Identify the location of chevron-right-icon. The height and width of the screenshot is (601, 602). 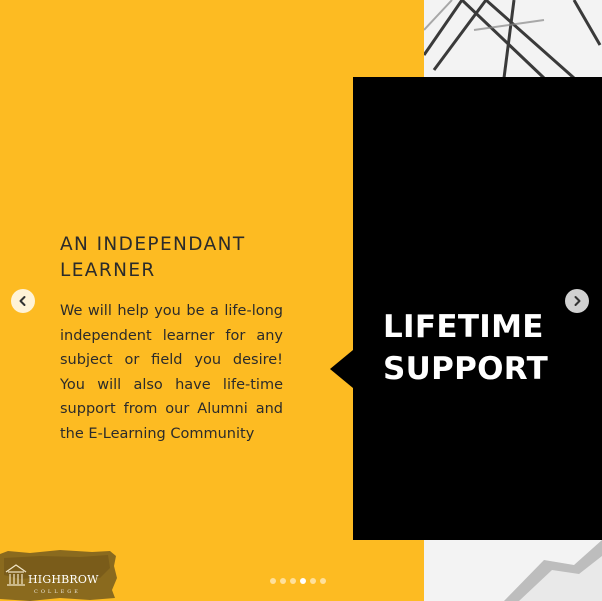
(577, 301).